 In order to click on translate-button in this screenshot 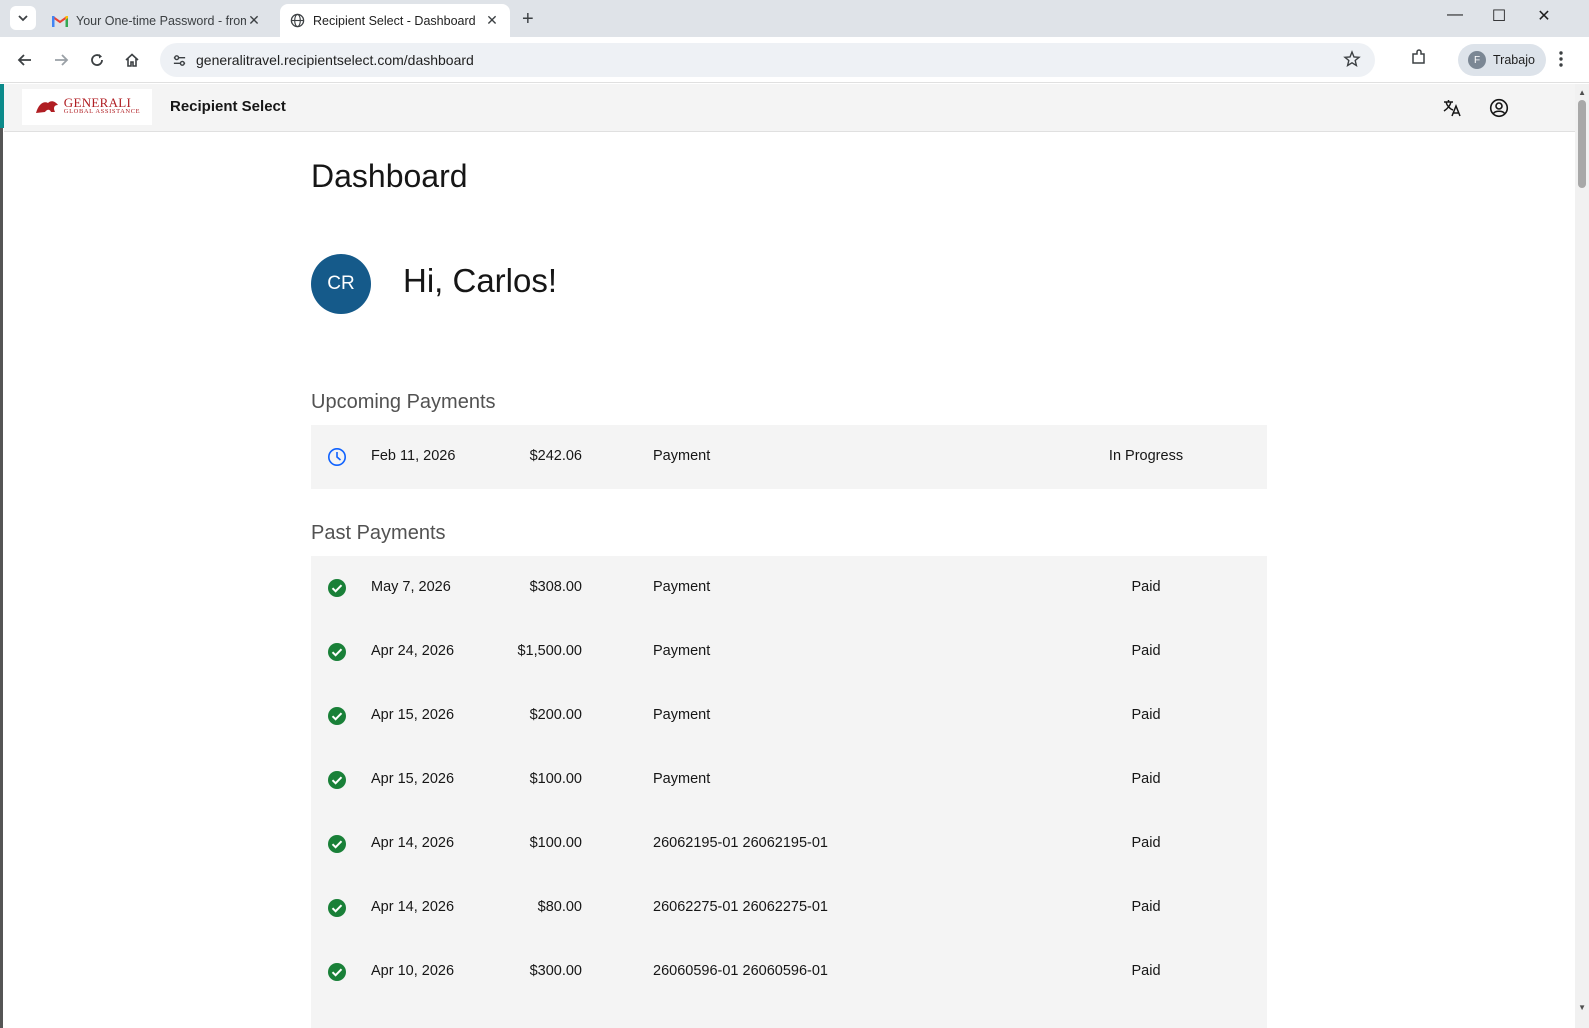, I will do `click(1452, 108)`.